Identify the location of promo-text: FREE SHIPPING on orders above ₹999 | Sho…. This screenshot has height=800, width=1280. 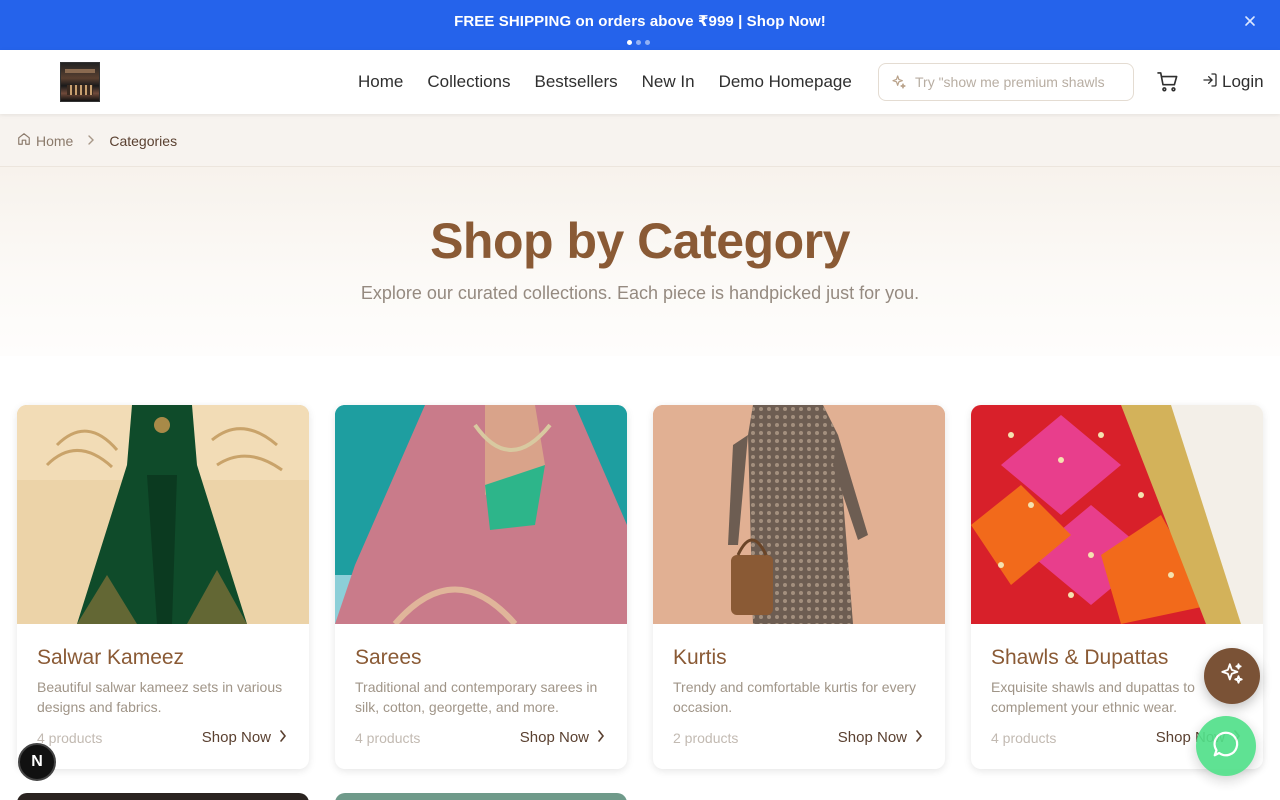
(640, 21).